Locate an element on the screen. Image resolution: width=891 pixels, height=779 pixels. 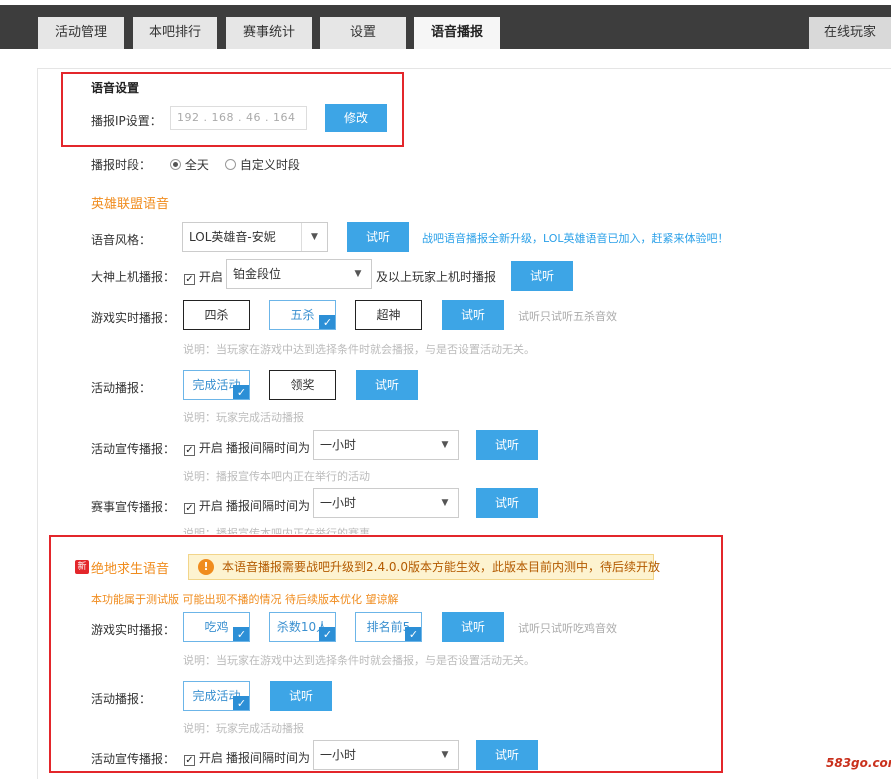
radio-on-icon is located at coordinates (175, 164).